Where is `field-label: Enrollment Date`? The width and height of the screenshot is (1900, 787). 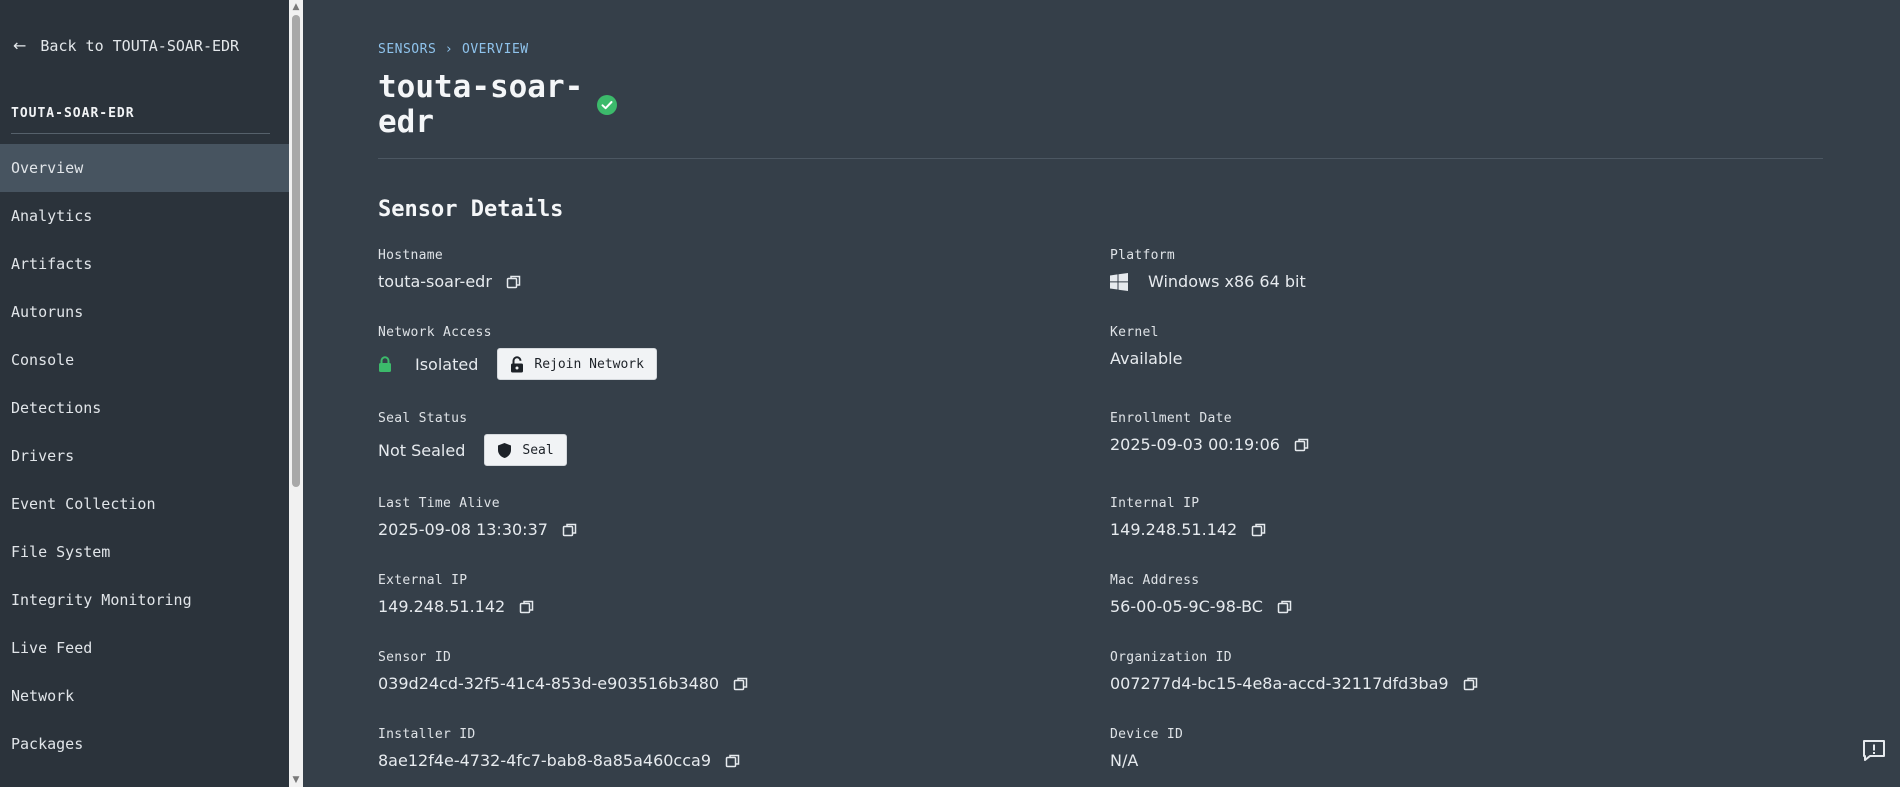 field-label: Enrollment Date is located at coordinates (1171, 418).